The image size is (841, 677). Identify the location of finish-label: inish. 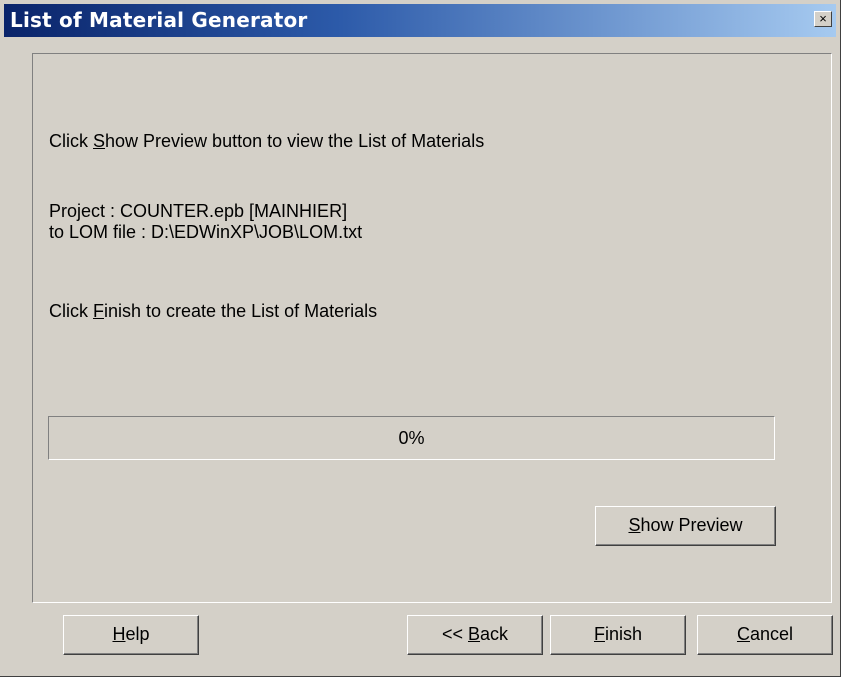
(623, 634).